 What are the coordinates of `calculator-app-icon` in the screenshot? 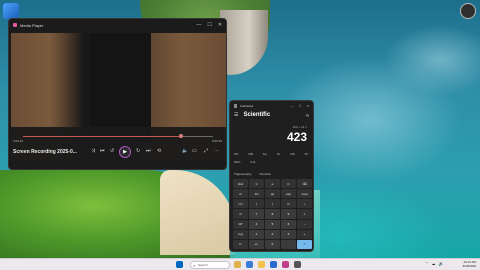 It's located at (235, 105).